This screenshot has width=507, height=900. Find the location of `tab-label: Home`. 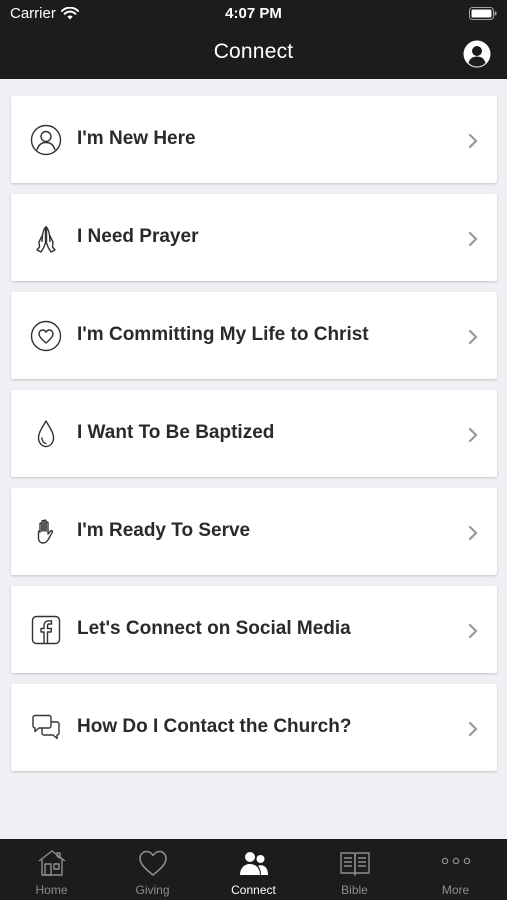

tab-label: Home is located at coordinates (51, 890).